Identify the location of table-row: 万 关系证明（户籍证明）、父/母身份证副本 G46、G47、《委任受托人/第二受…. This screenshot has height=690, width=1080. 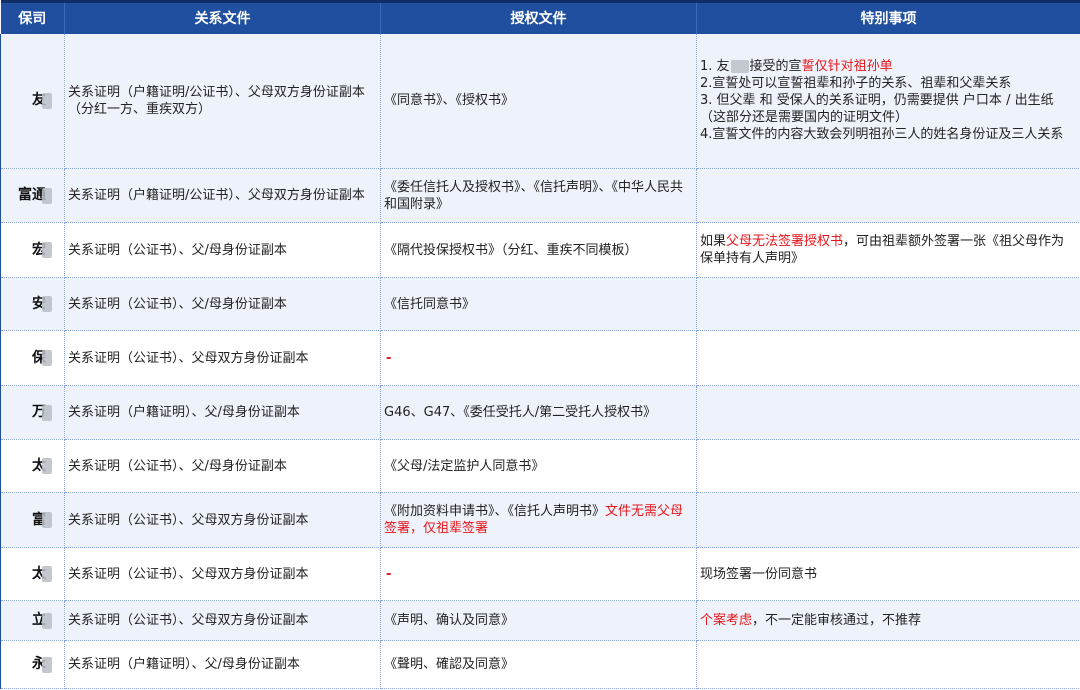
(540, 412).